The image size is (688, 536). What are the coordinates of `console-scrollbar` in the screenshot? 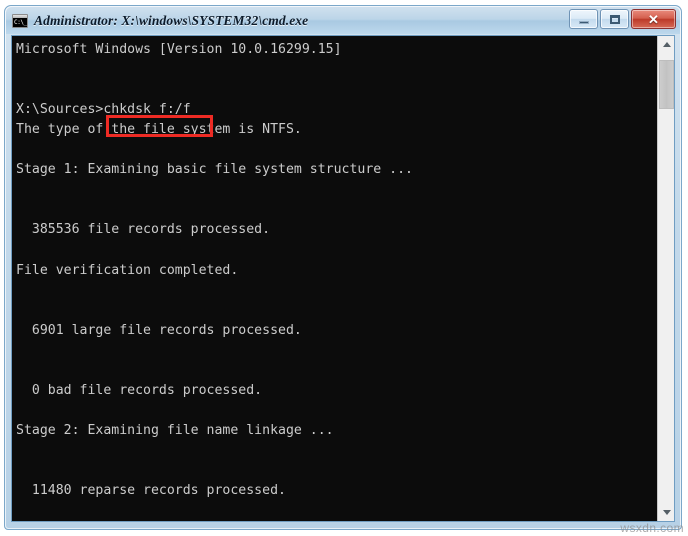 It's located at (665, 278).